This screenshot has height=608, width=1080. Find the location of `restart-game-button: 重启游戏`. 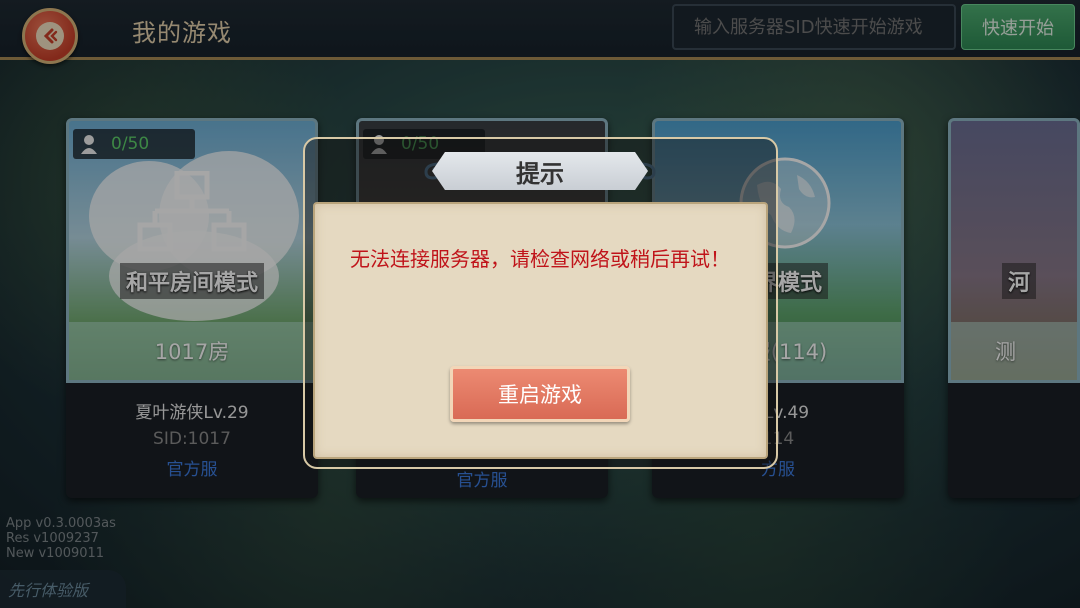

restart-game-button: 重启游戏 is located at coordinates (540, 394).